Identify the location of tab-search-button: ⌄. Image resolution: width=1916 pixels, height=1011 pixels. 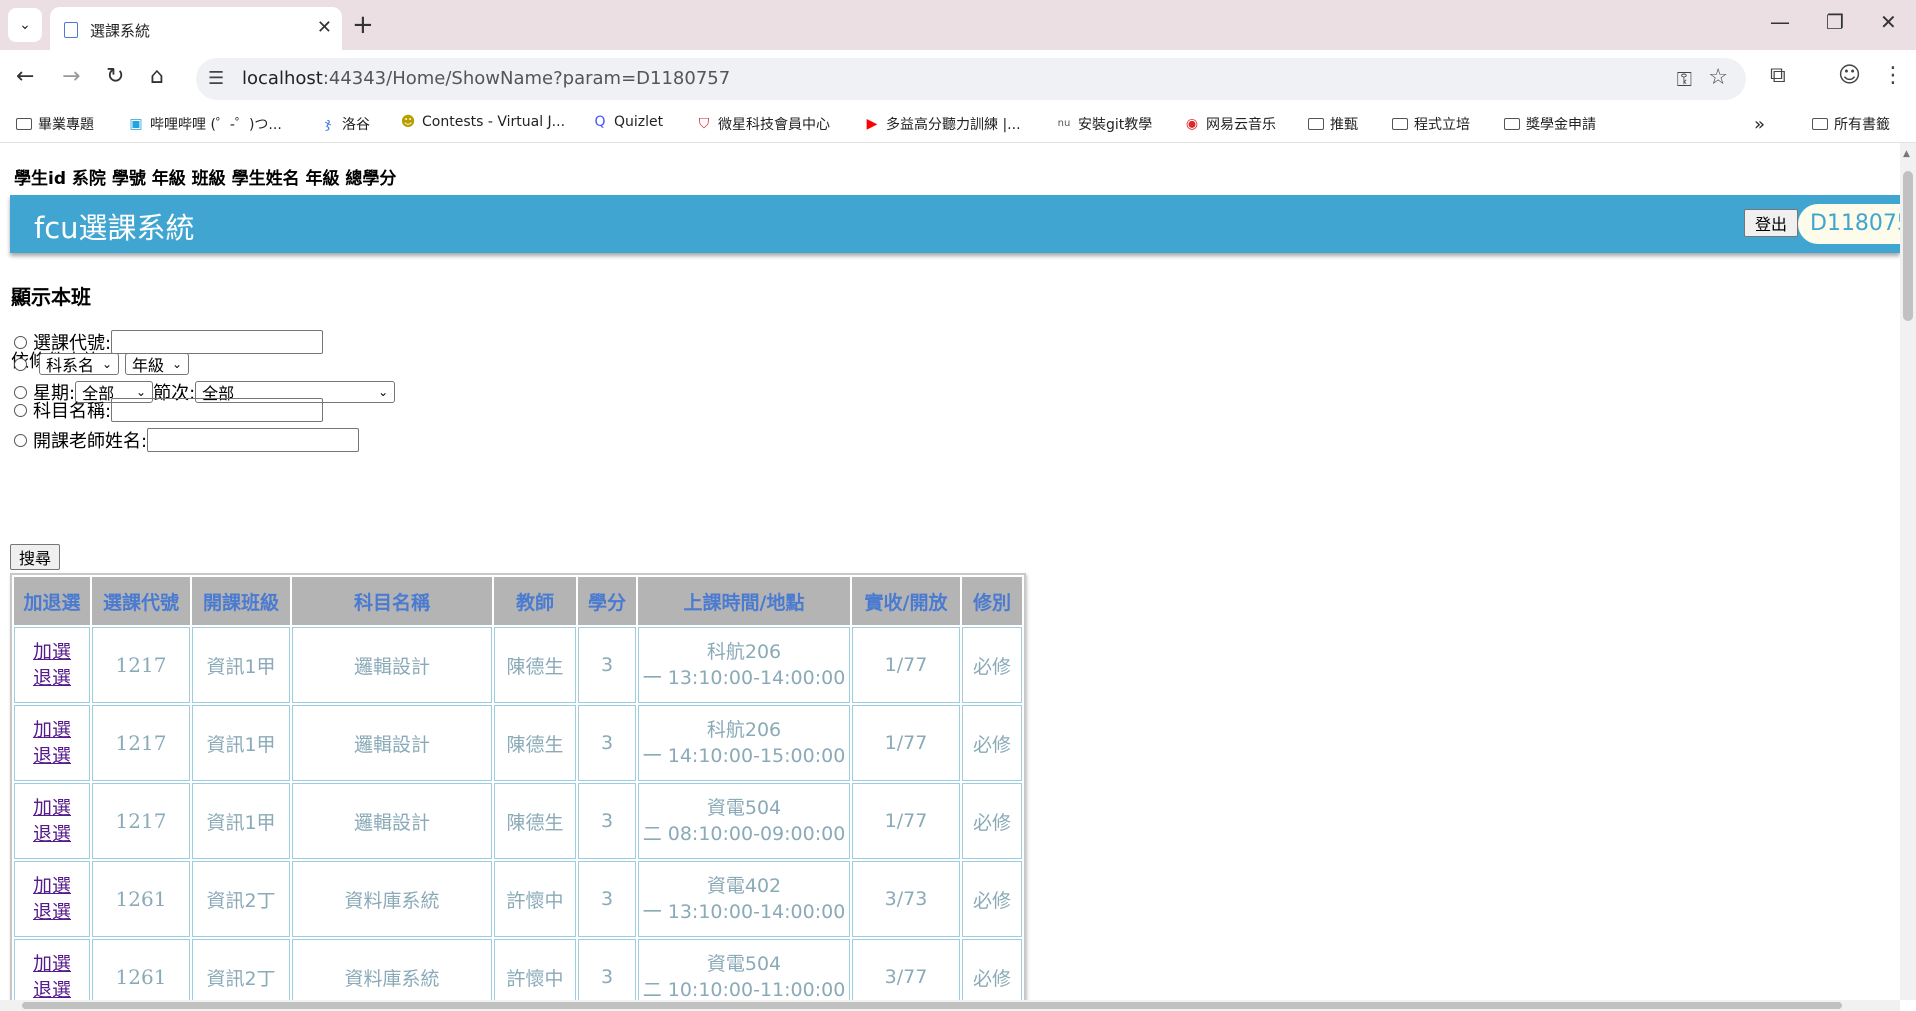
(25, 25).